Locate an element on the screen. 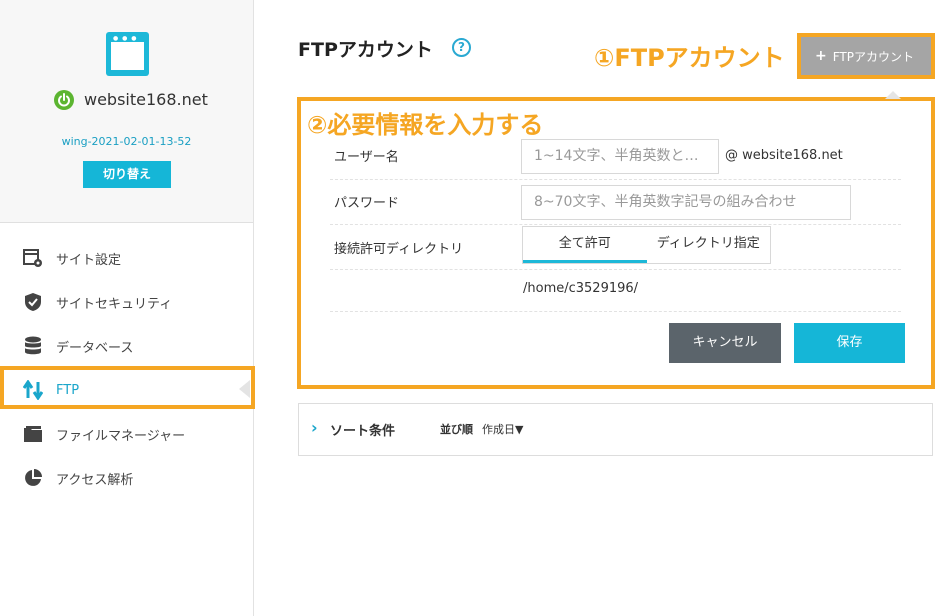 The width and height of the screenshot is (952, 616). directory-segmented-control: 全て許可 ディレクトリ指定 is located at coordinates (646, 245).